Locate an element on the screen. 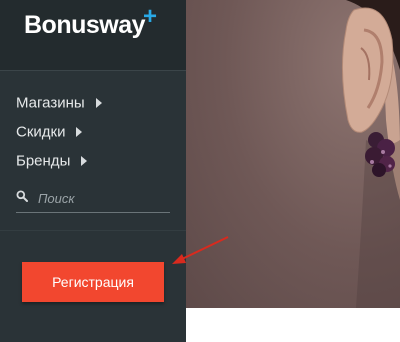 This screenshot has height=342, width=400. menu-item-stores: Магазины is located at coordinates (96, 108).